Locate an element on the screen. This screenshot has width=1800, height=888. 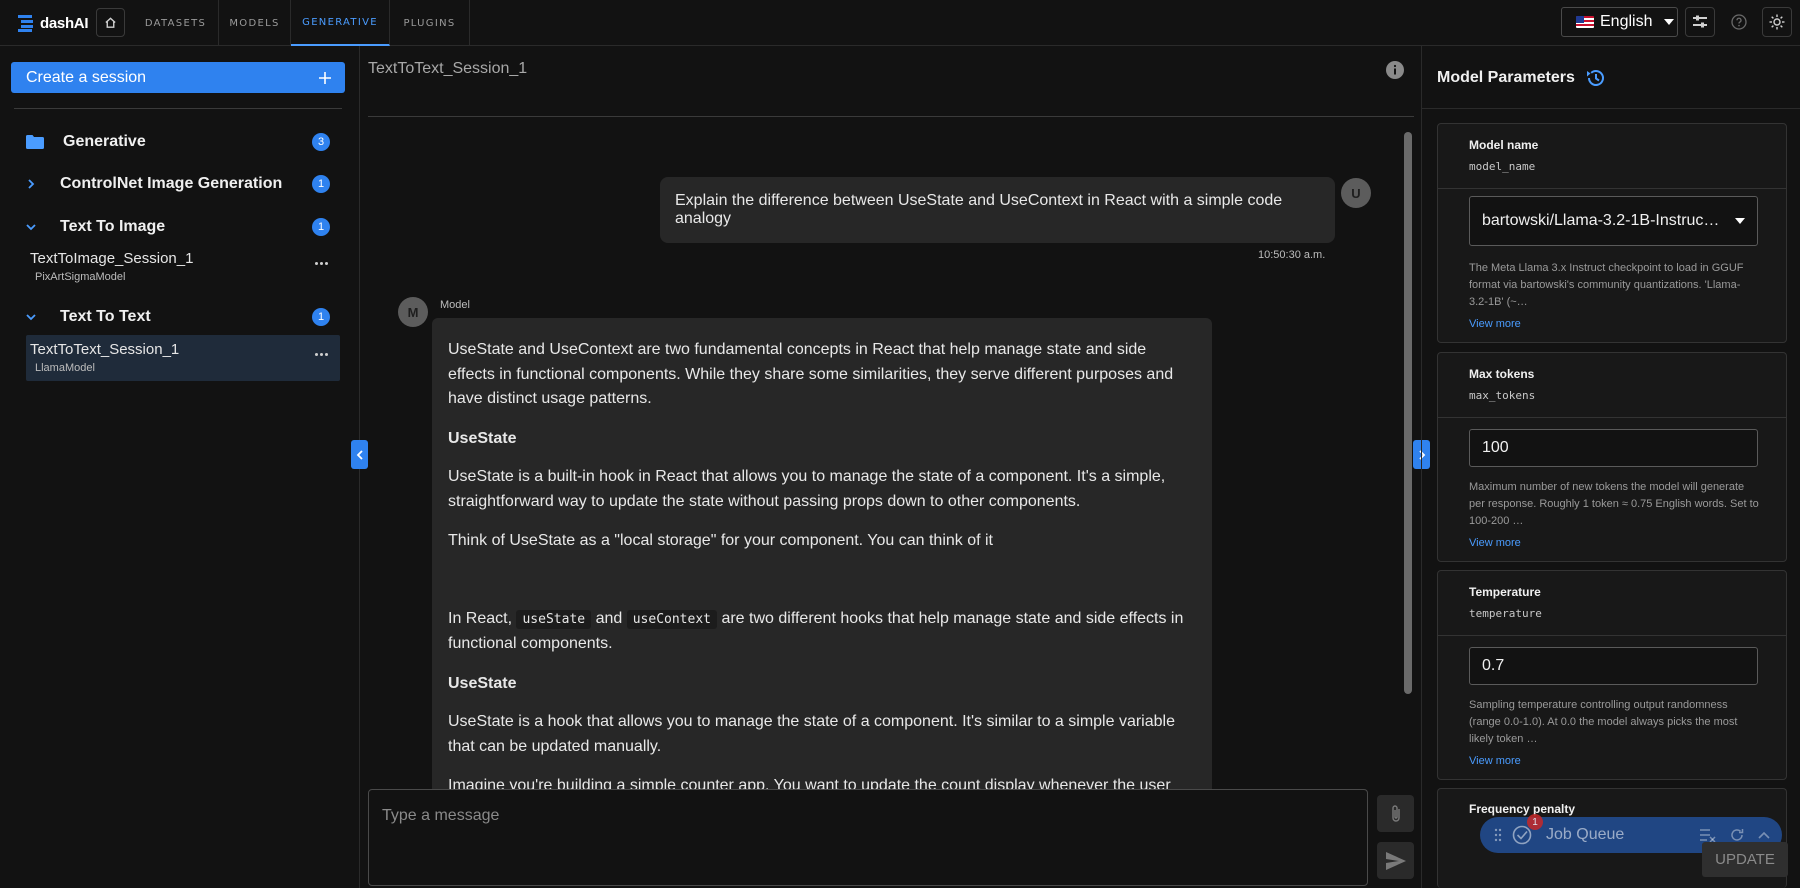
session-title: TextToImage_Session_1 is located at coordinates (112, 258).